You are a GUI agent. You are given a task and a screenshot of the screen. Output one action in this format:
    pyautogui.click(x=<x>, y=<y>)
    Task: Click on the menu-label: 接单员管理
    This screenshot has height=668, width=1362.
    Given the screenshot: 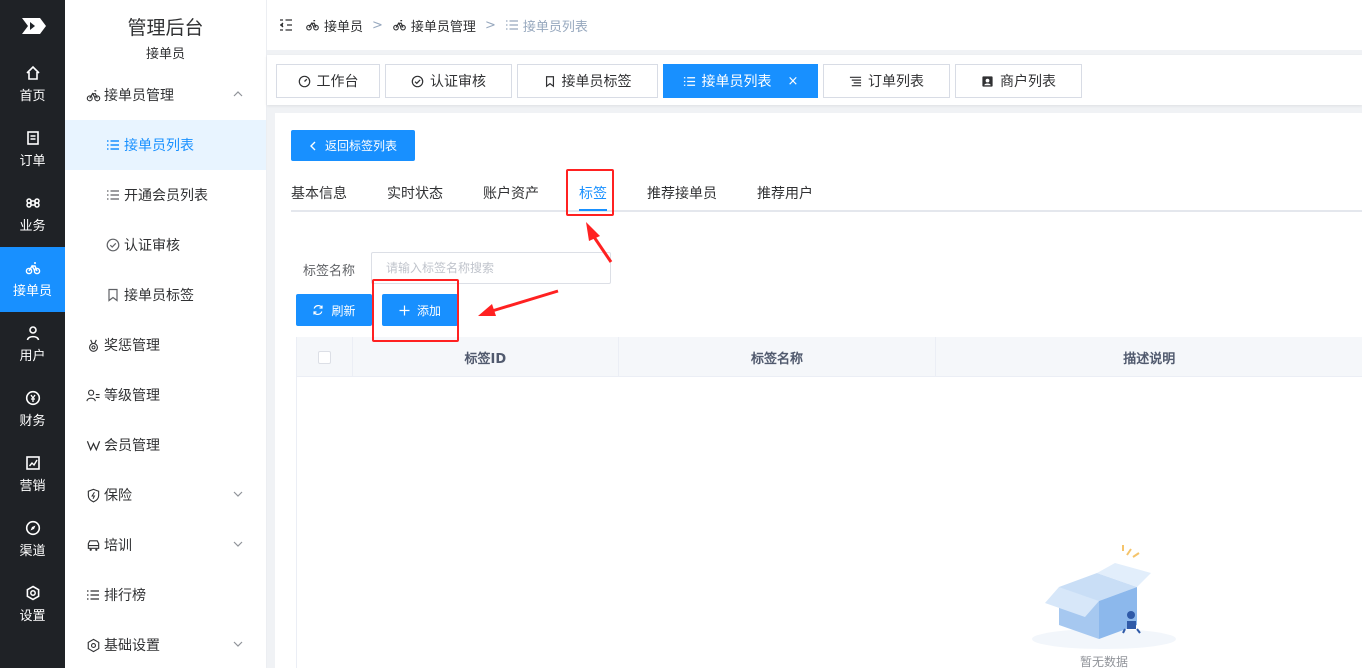 What is the action you would take?
    pyautogui.click(x=139, y=96)
    